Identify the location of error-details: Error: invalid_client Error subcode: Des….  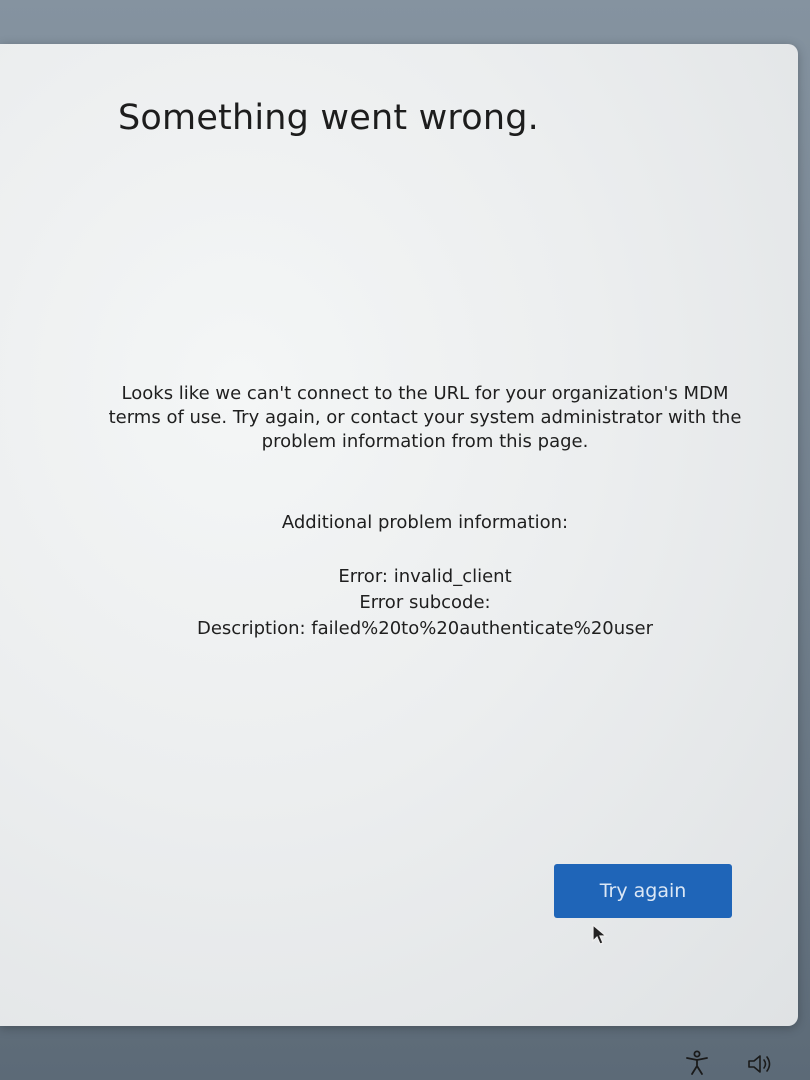
(425, 603).